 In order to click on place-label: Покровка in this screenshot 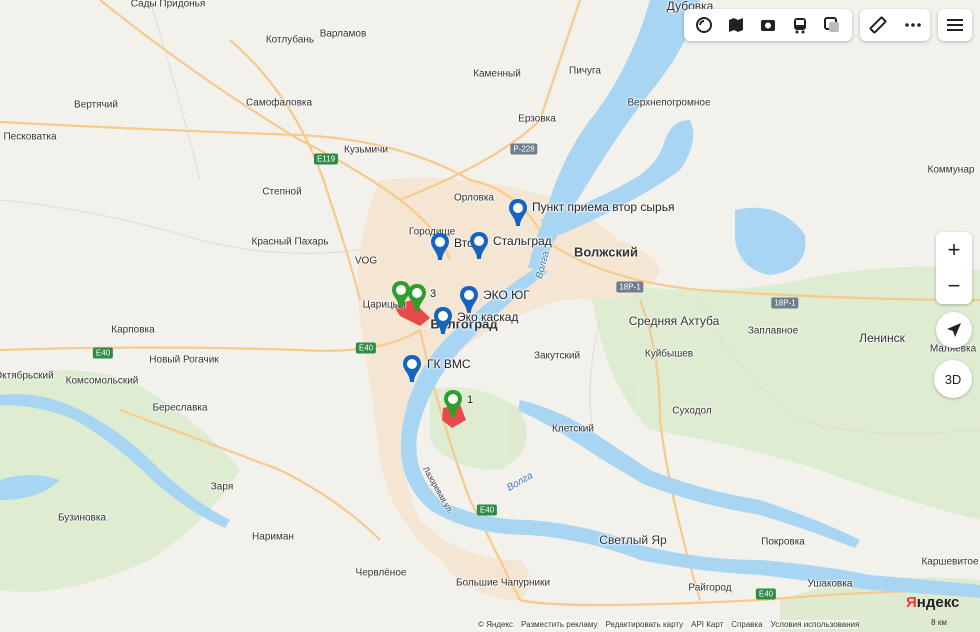, I will do `click(783, 542)`.